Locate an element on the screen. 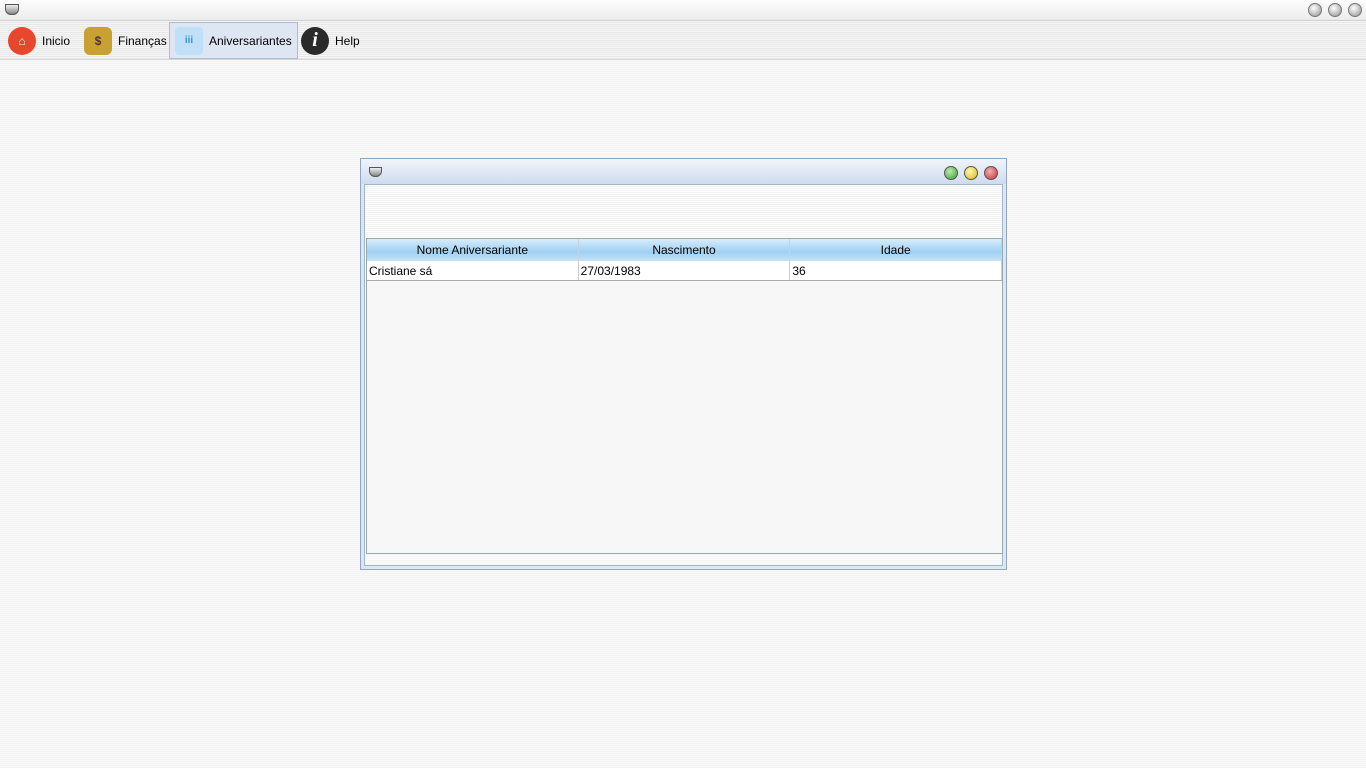 The height and width of the screenshot is (768, 1366). toolbar-inicio: ⌂ Inicio is located at coordinates (39, 40).